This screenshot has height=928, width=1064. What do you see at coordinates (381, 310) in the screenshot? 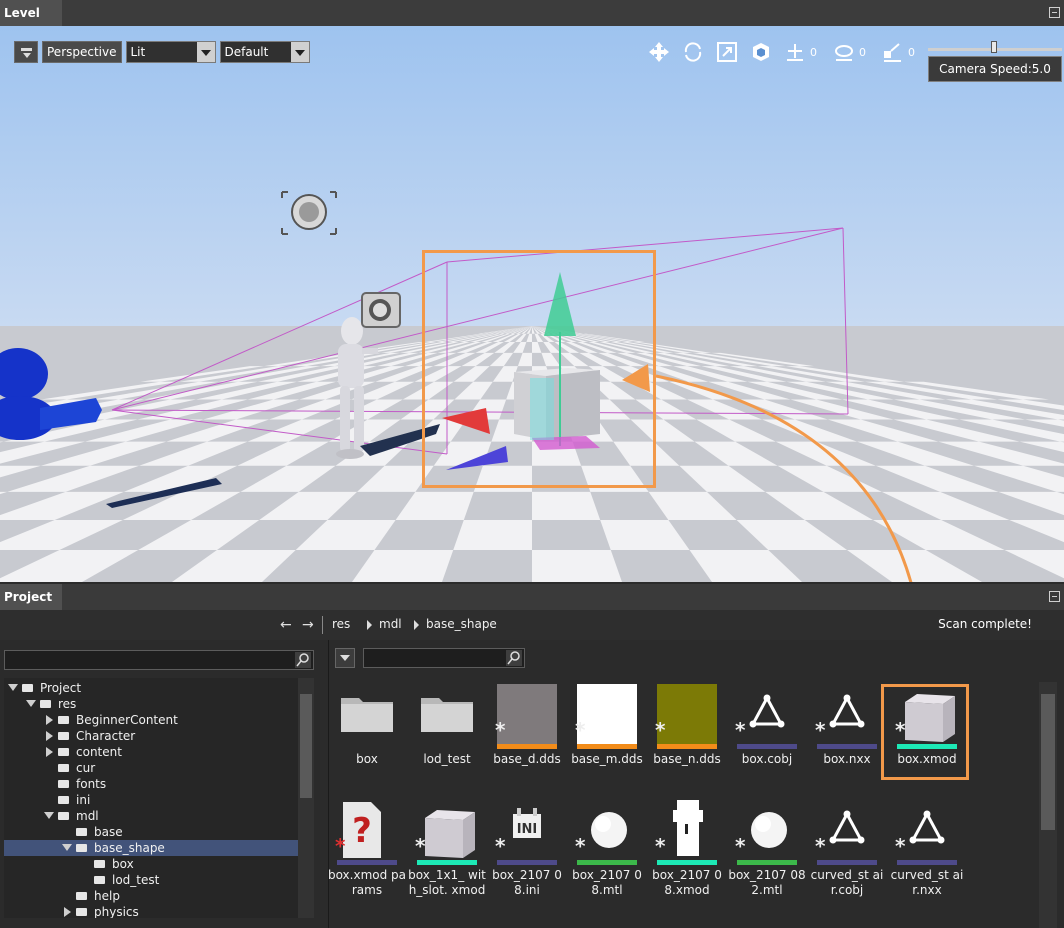
I see `reflection-probe-icon` at bounding box center [381, 310].